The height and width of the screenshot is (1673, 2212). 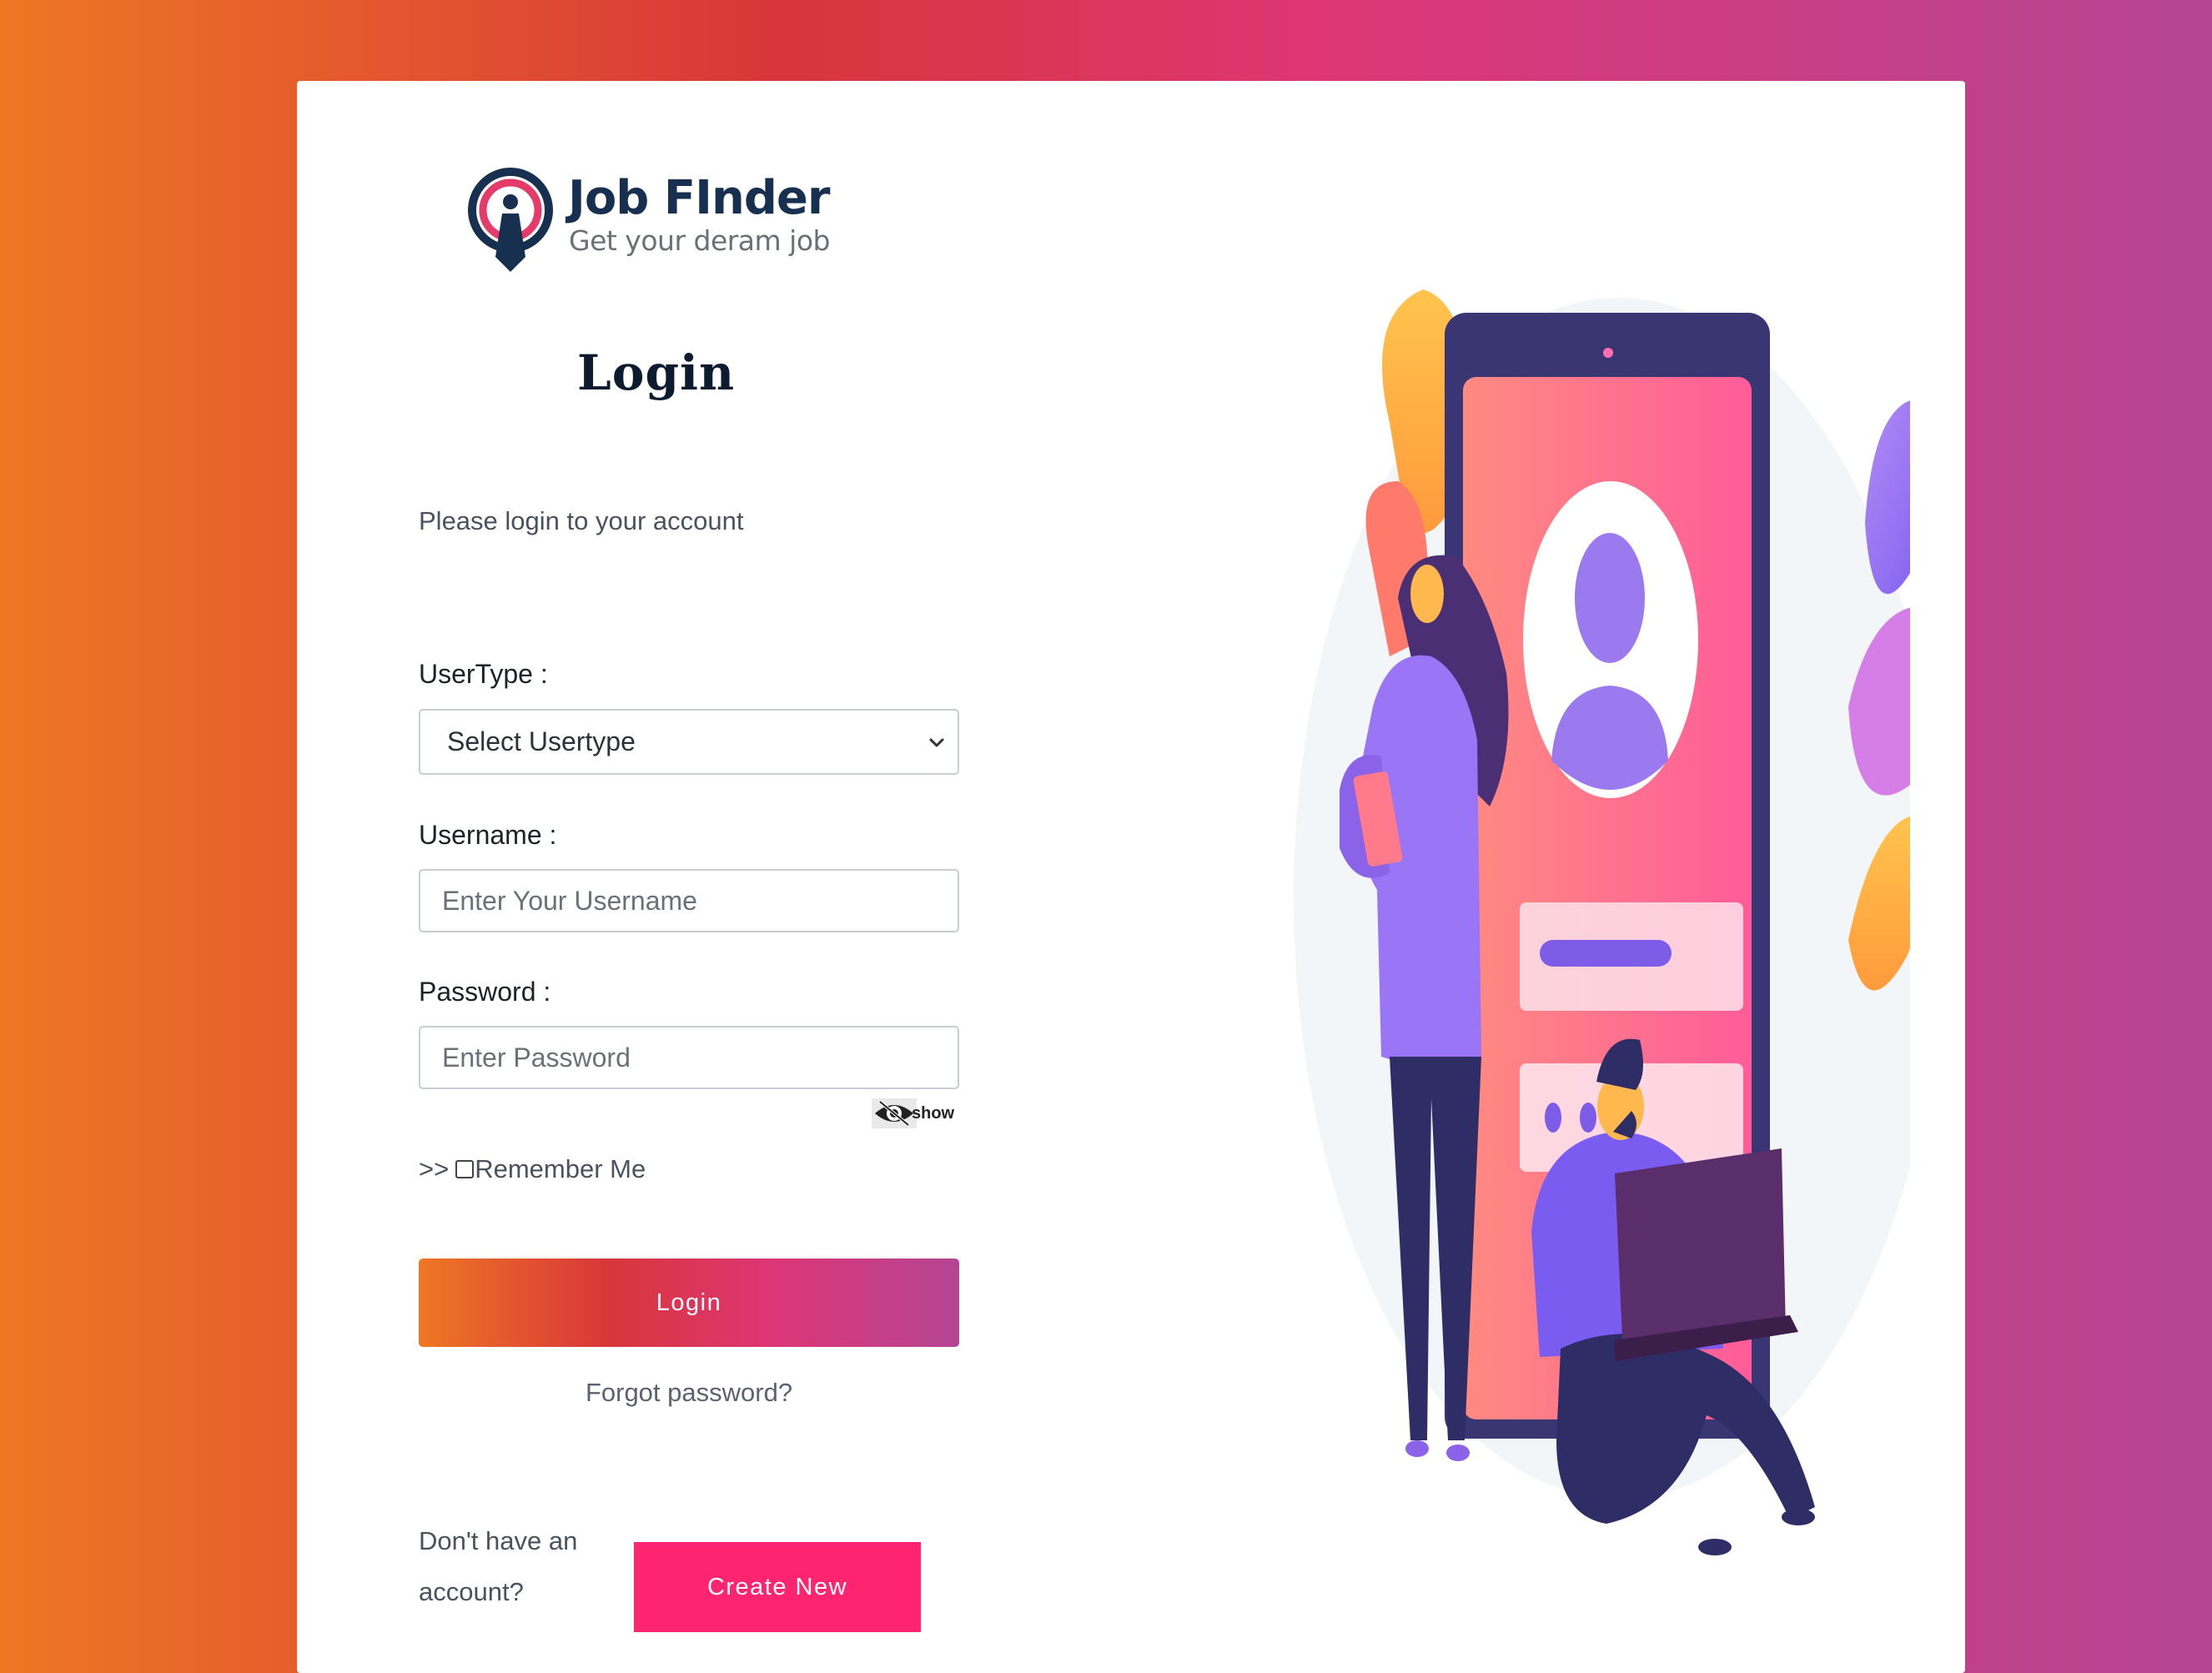 I want to click on username-input, so click(x=689, y=900).